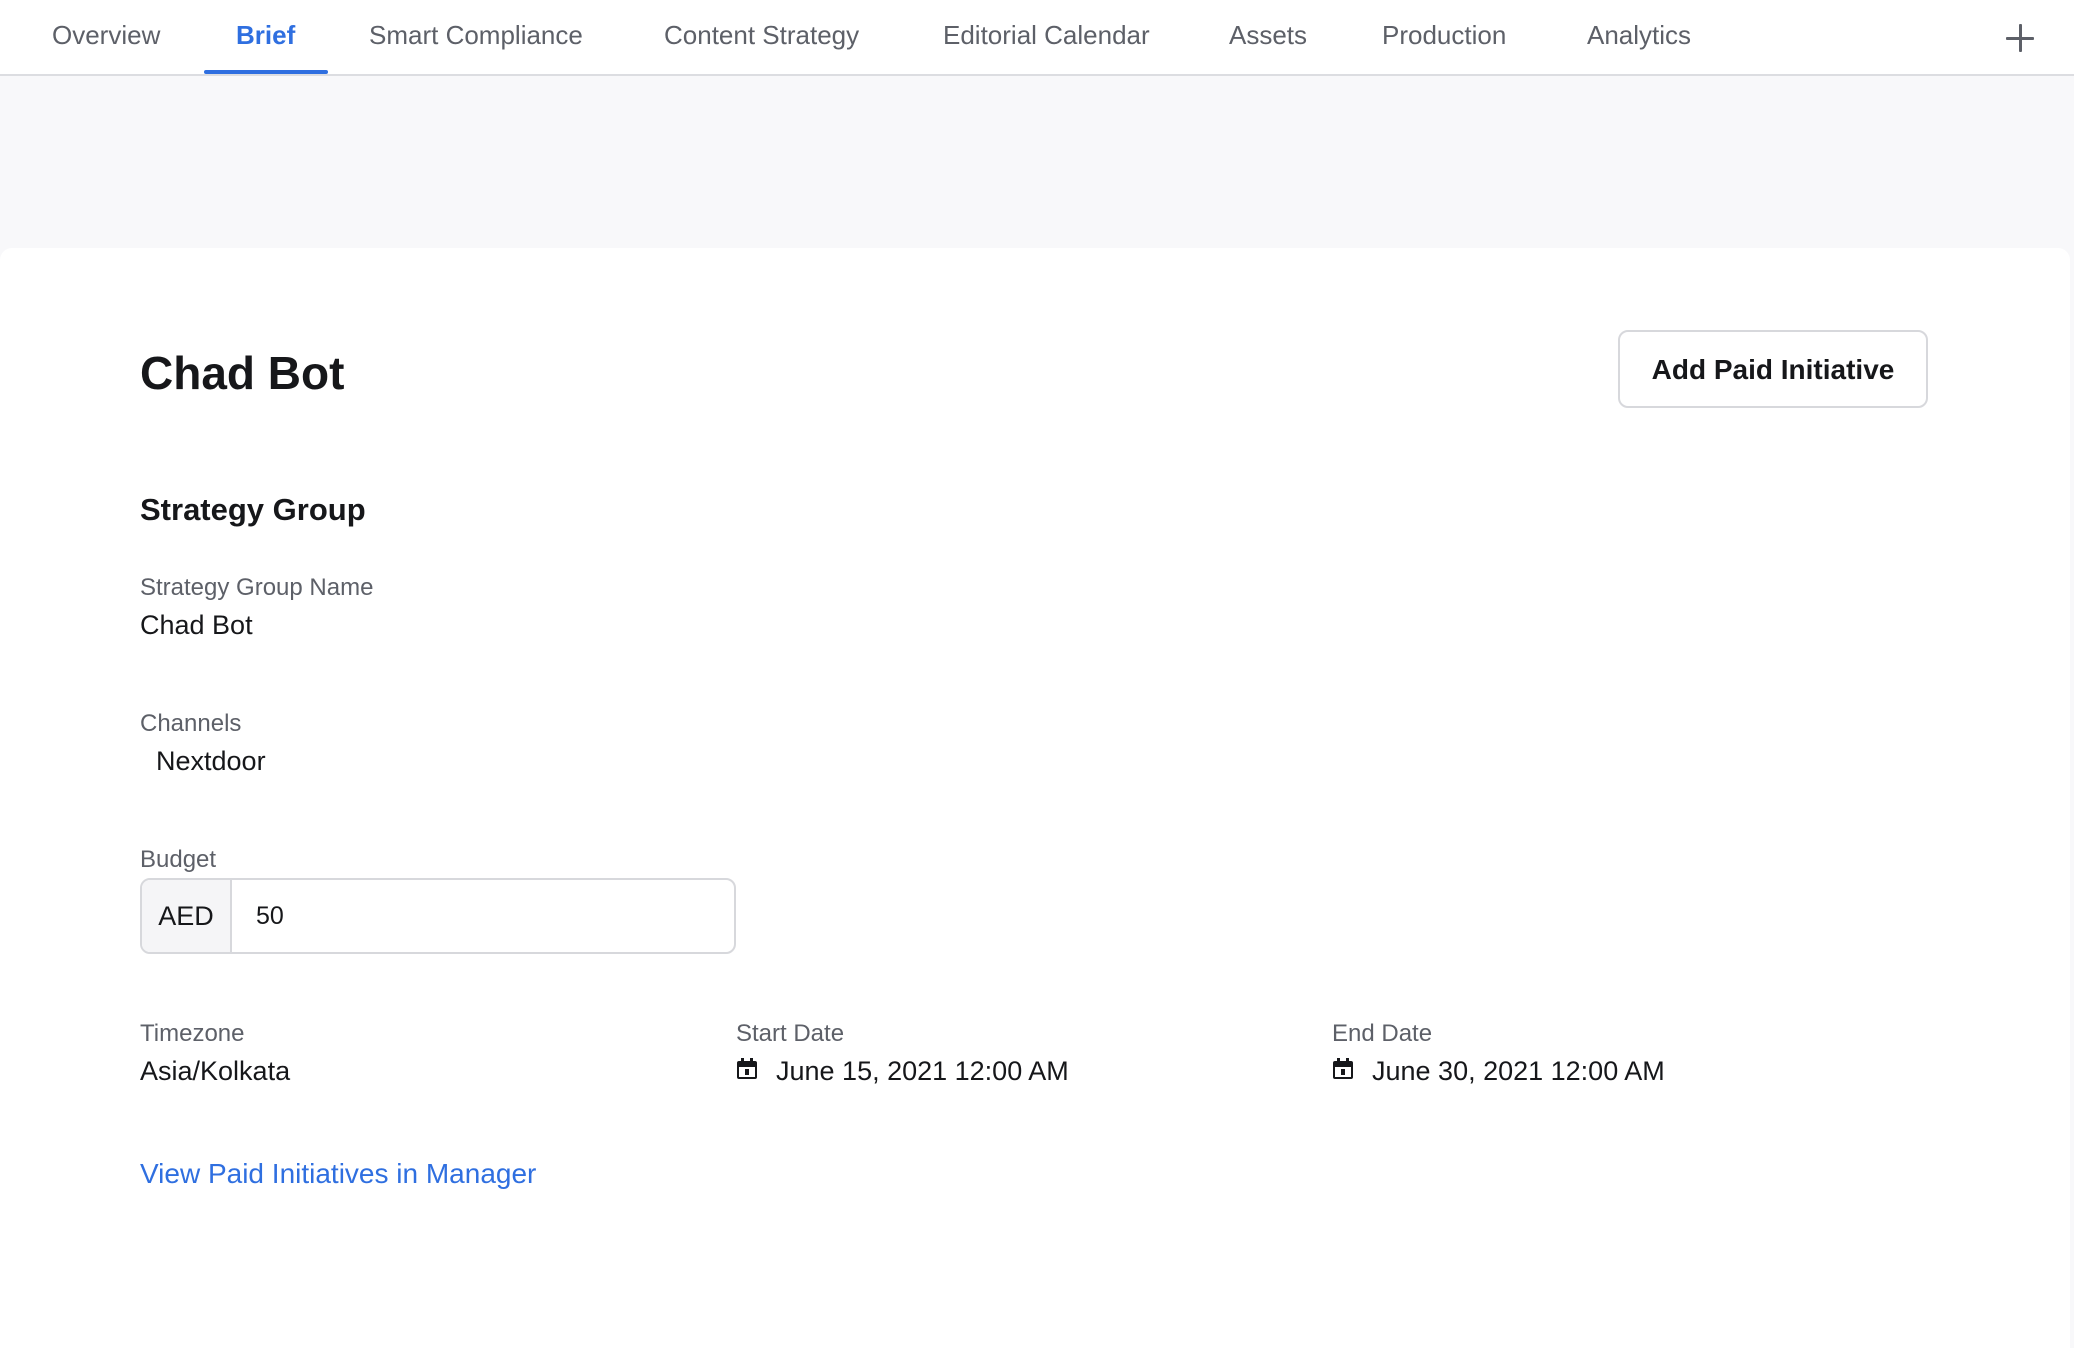  Describe the element at coordinates (215, 1071) in the screenshot. I see `timezone-value: Asia/Kolkata` at that location.